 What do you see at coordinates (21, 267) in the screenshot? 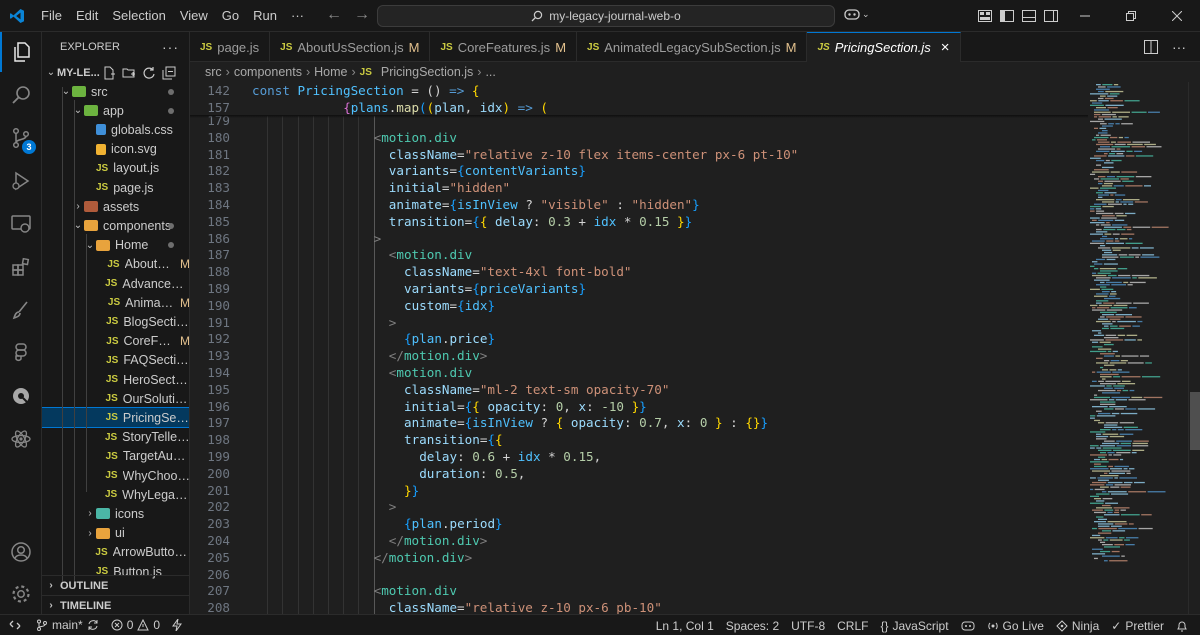
I see `extensions-icon` at bounding box center [21, 267].